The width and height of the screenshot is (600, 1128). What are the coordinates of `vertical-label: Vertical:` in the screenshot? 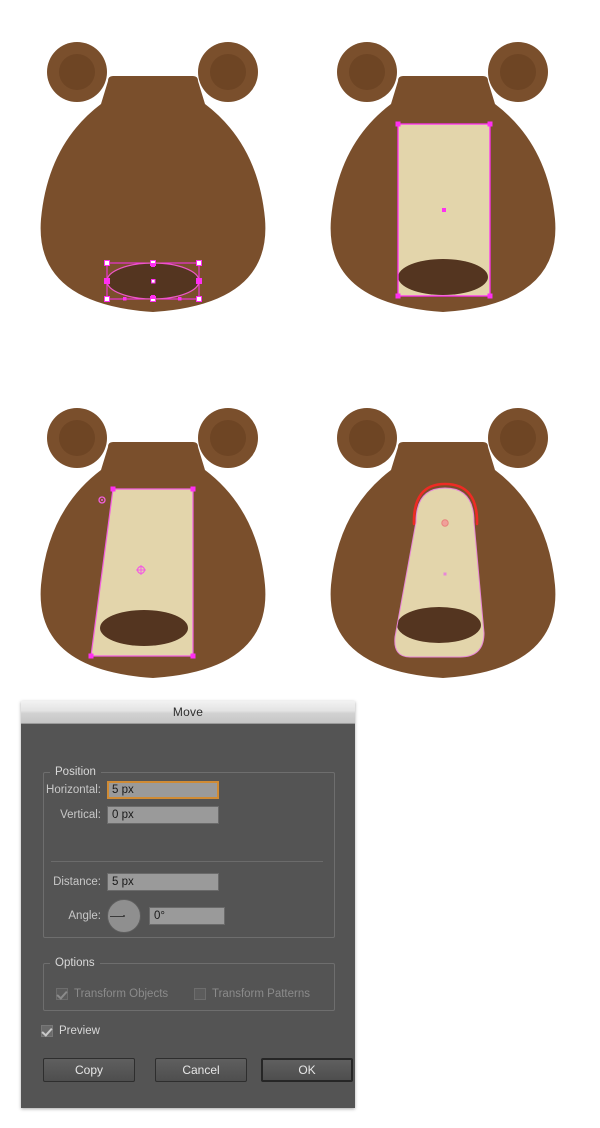 It's located at (80, 815).